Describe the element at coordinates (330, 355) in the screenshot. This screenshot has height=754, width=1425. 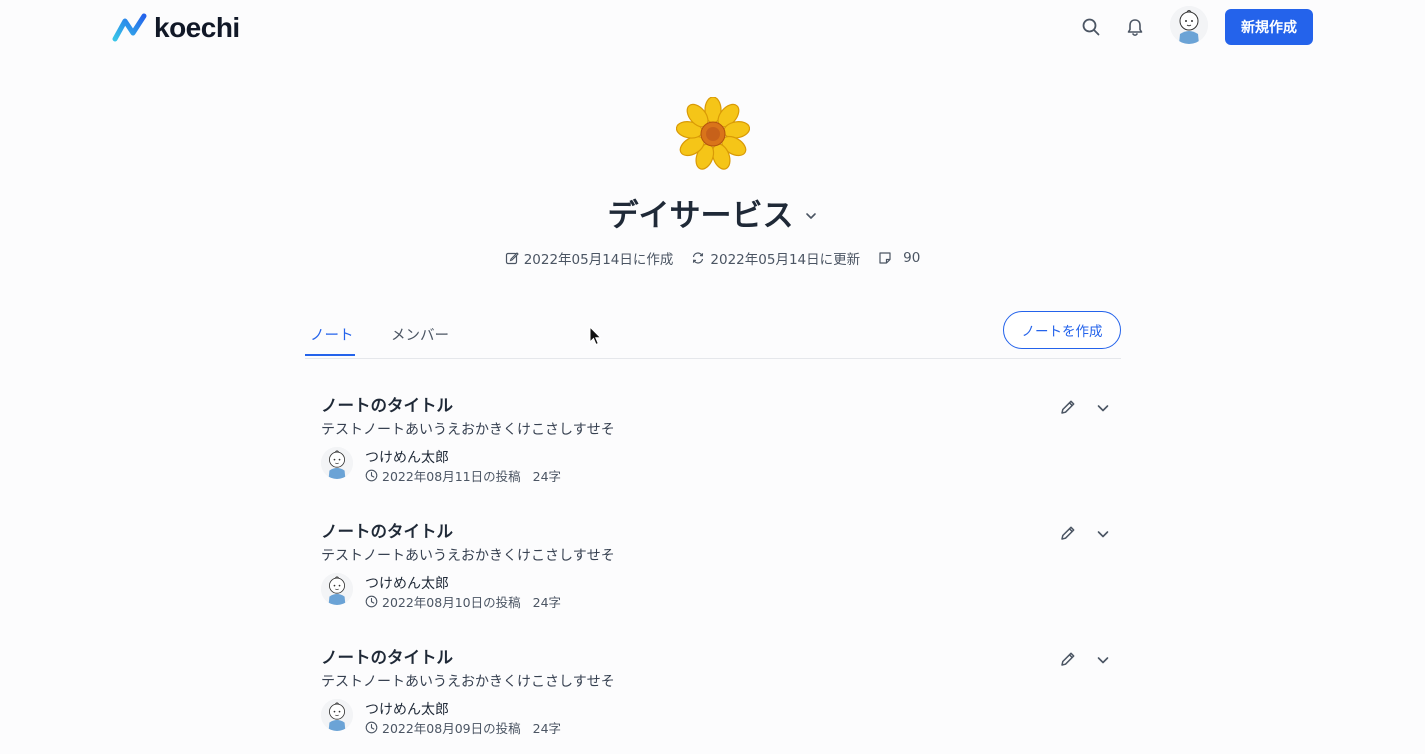
I see `active-tab-indicator` at that location.